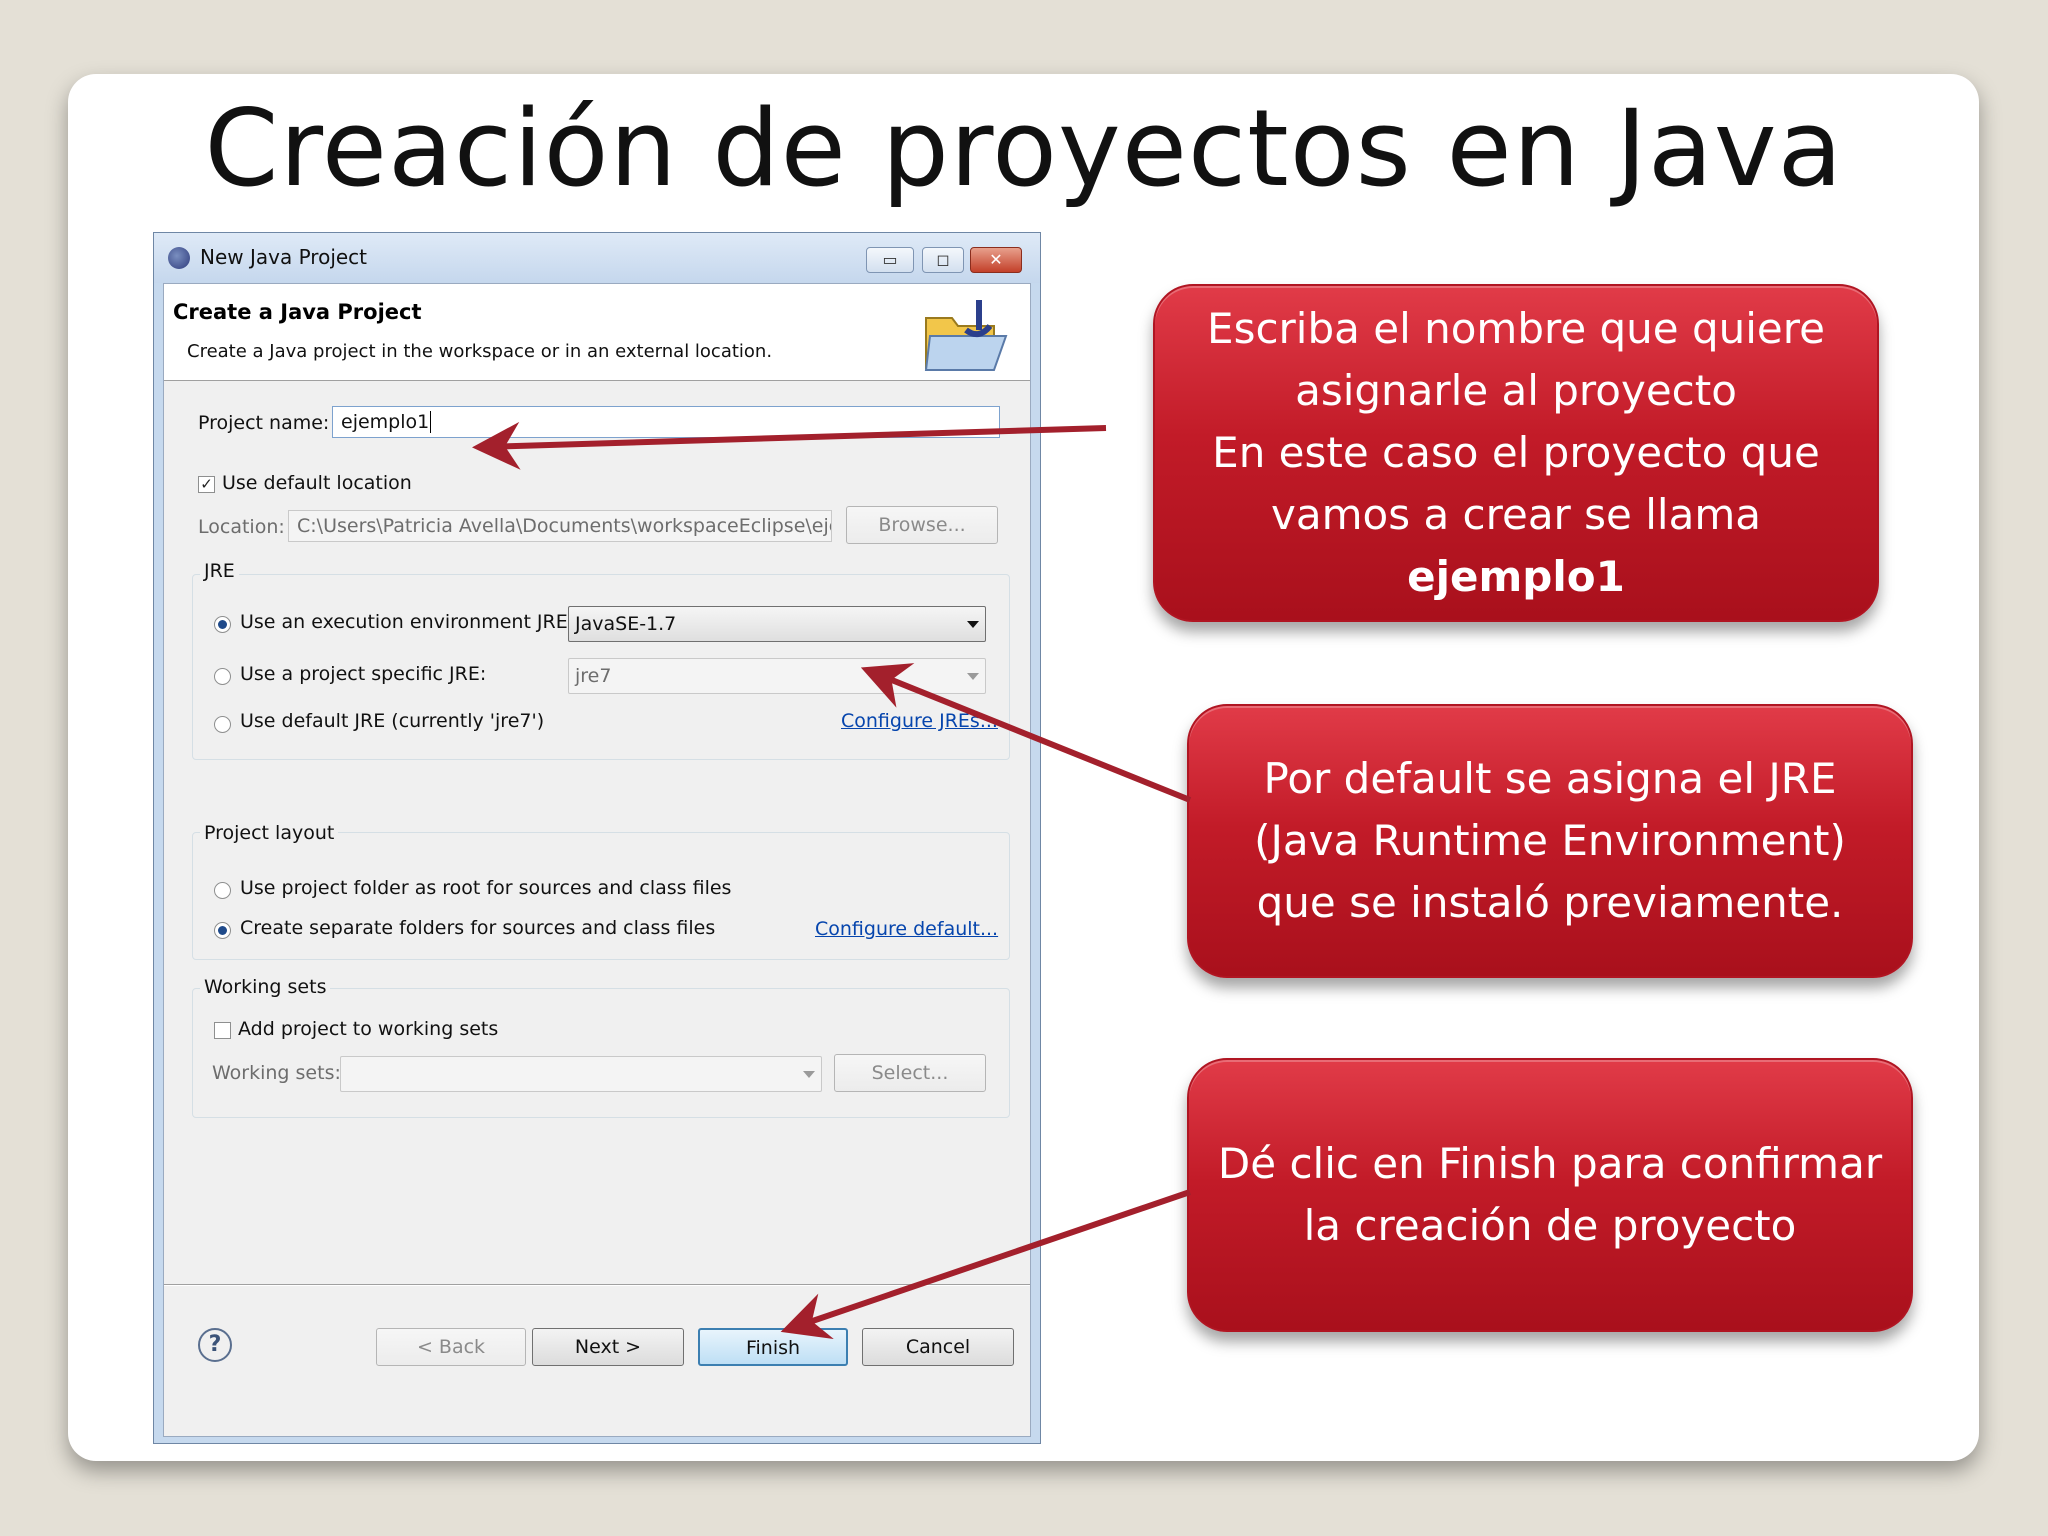 This screenshot has height=1536, width=2048. I want to click on callout-line: En este caso el proyecto que, so click(1516, 452).